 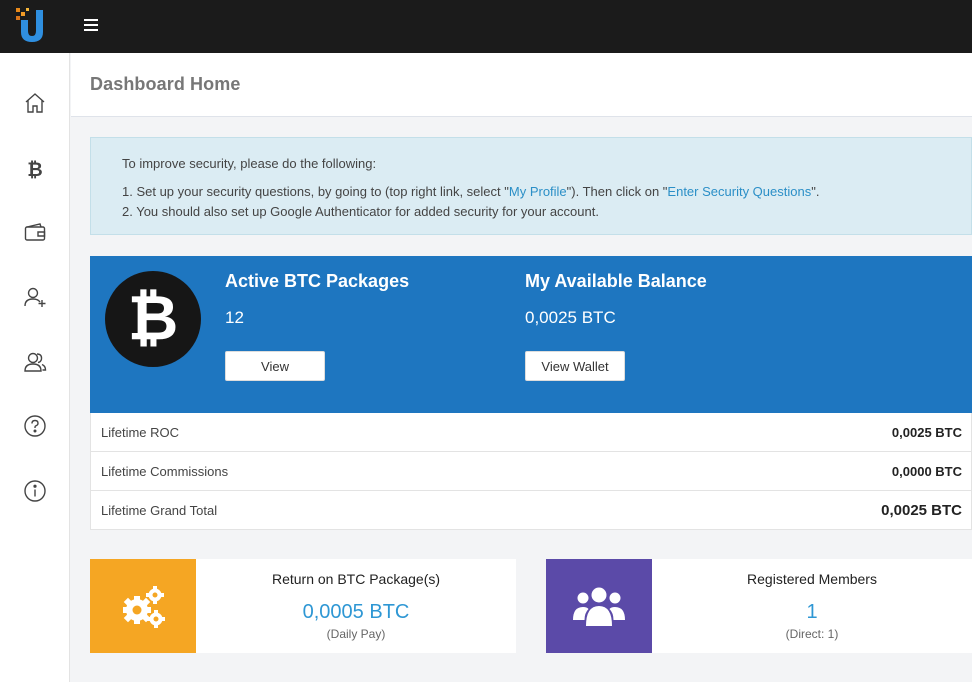 What do you see at coordinates (140, 432) in the screenshot?
I see `stat-label: Lifetime ROC` at bounding box center [140, 432].